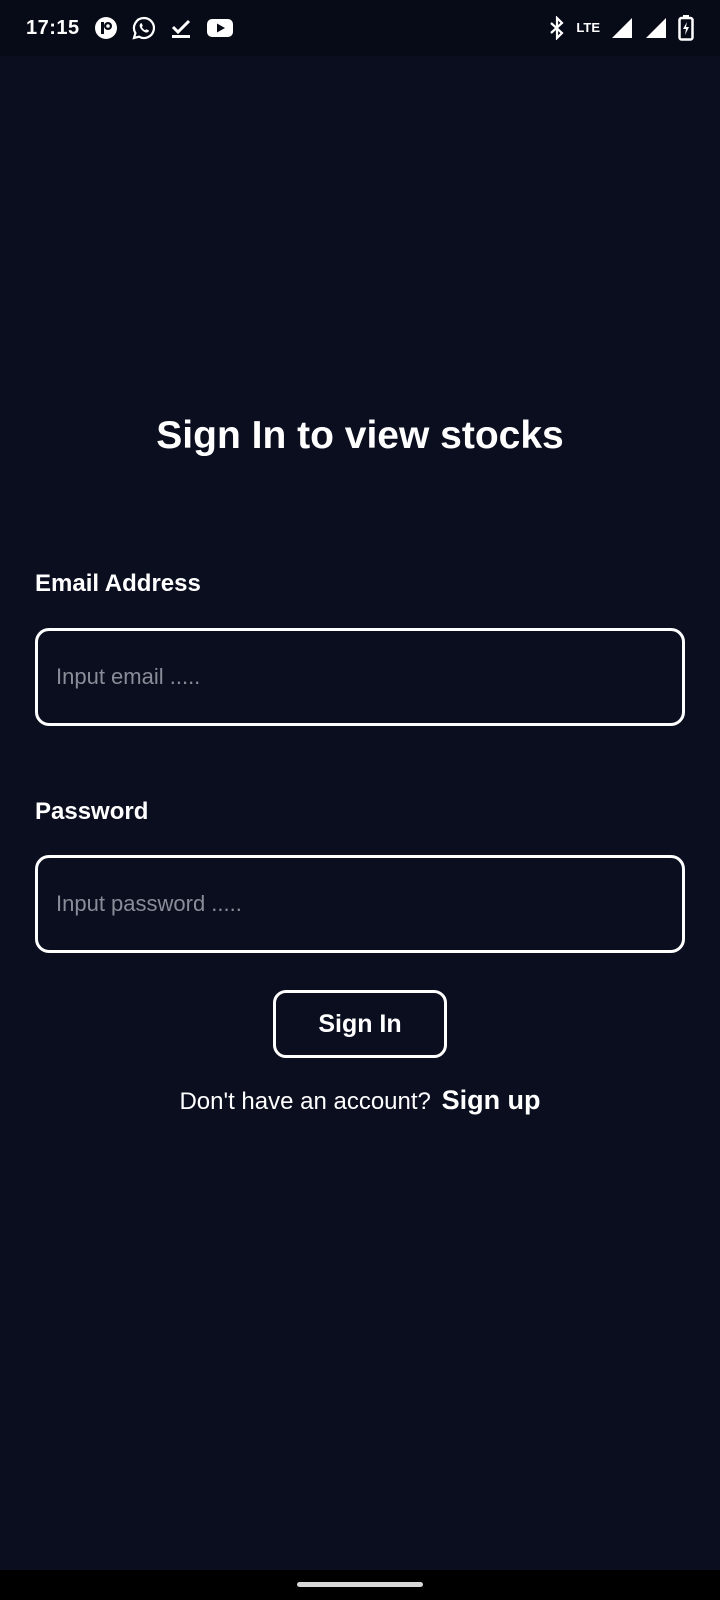 This screenshot has height=1600, width=720. I want to click on home-gesture-handle, so click(360, 1584).